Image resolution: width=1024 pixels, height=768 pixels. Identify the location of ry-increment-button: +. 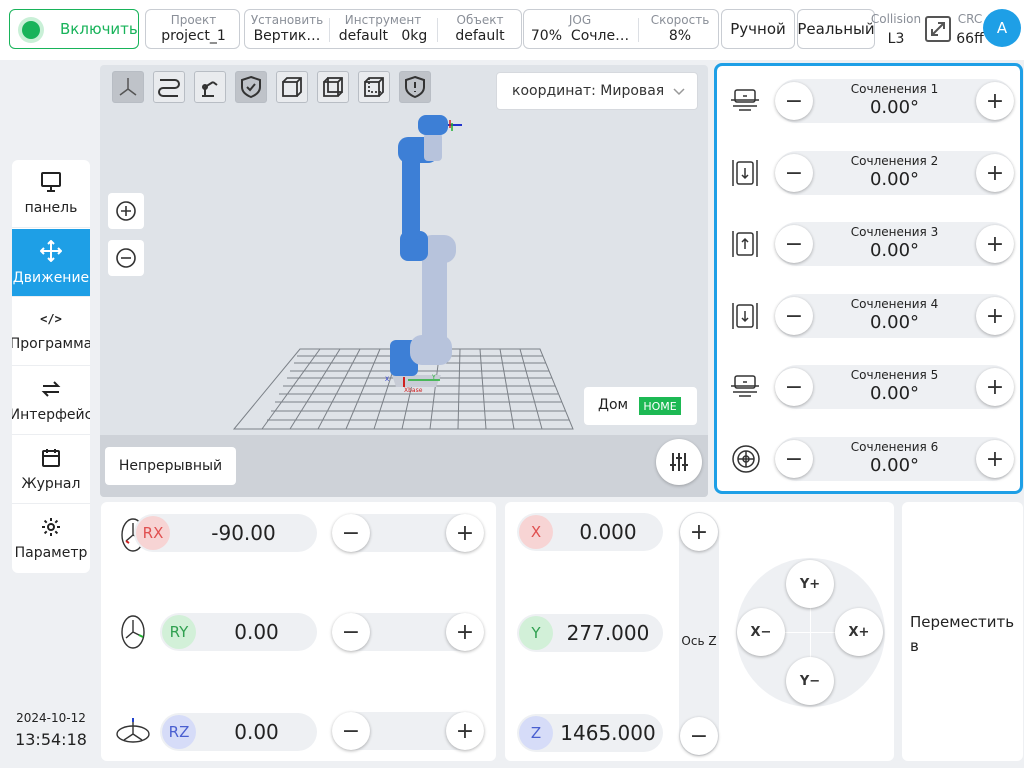
(465, 632).